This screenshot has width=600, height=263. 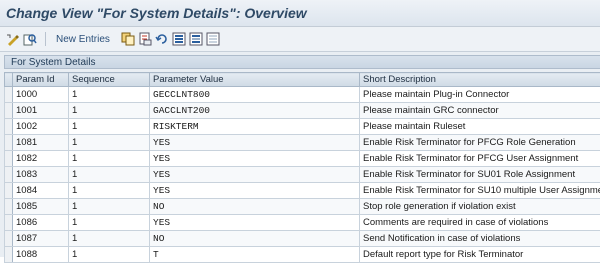 What do you see at coordinates (213, 39) in the screenshot?
I see `deselect-all-icon` at bounding box center [213, 39].